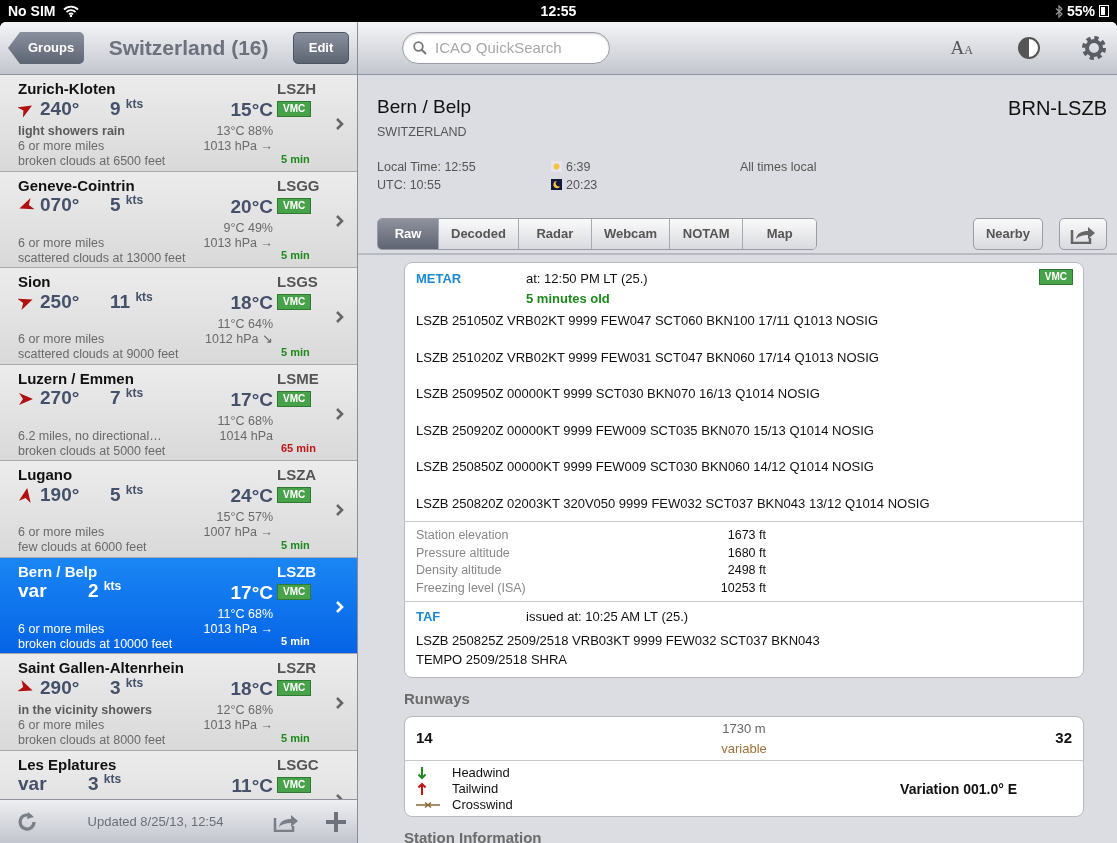 The image size is (1117, 843). Describe the element at coordinates (60, 398) in the screenshot. I see `wind-direction: 270°` at that location.